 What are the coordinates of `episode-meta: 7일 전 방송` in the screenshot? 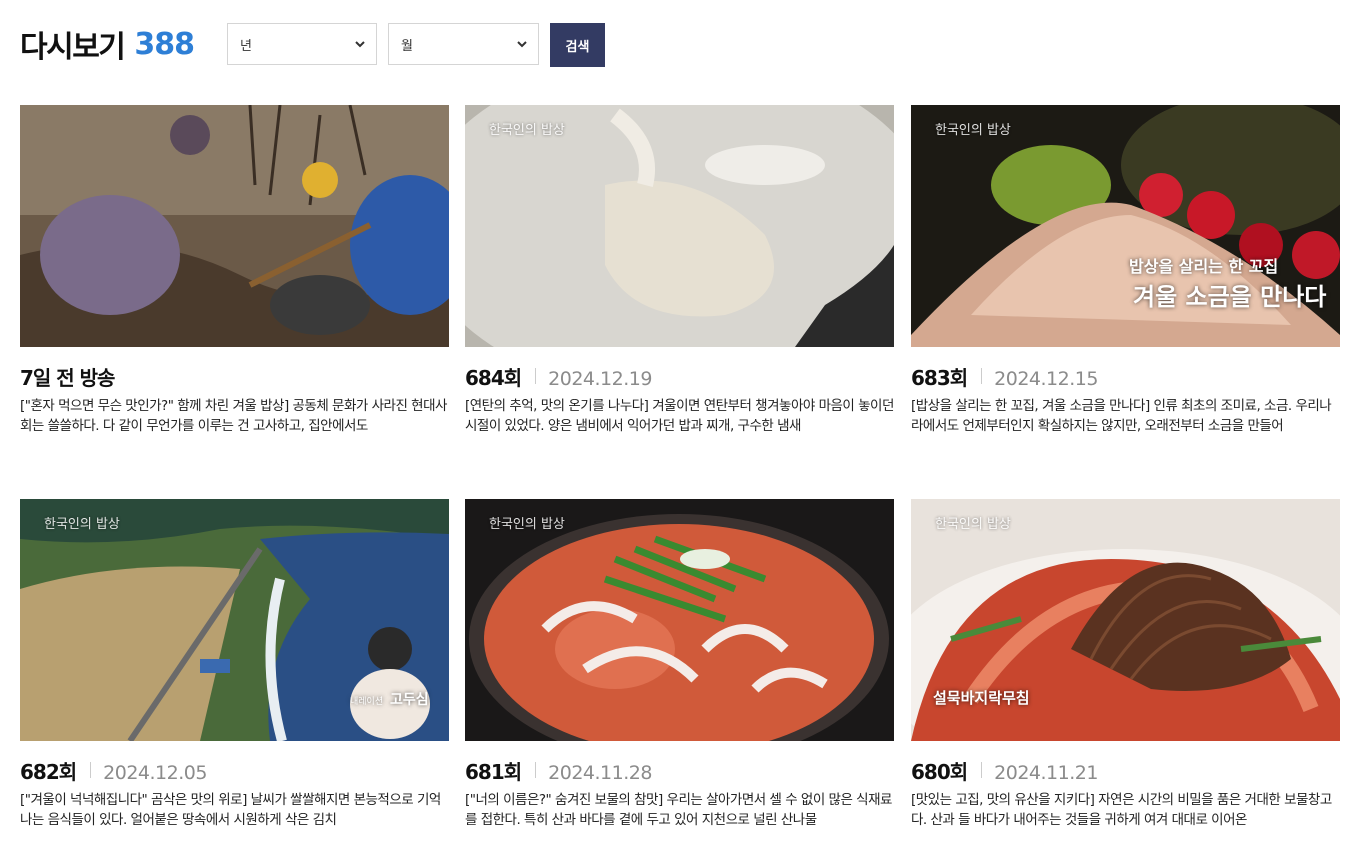 It's located at (234, 376).